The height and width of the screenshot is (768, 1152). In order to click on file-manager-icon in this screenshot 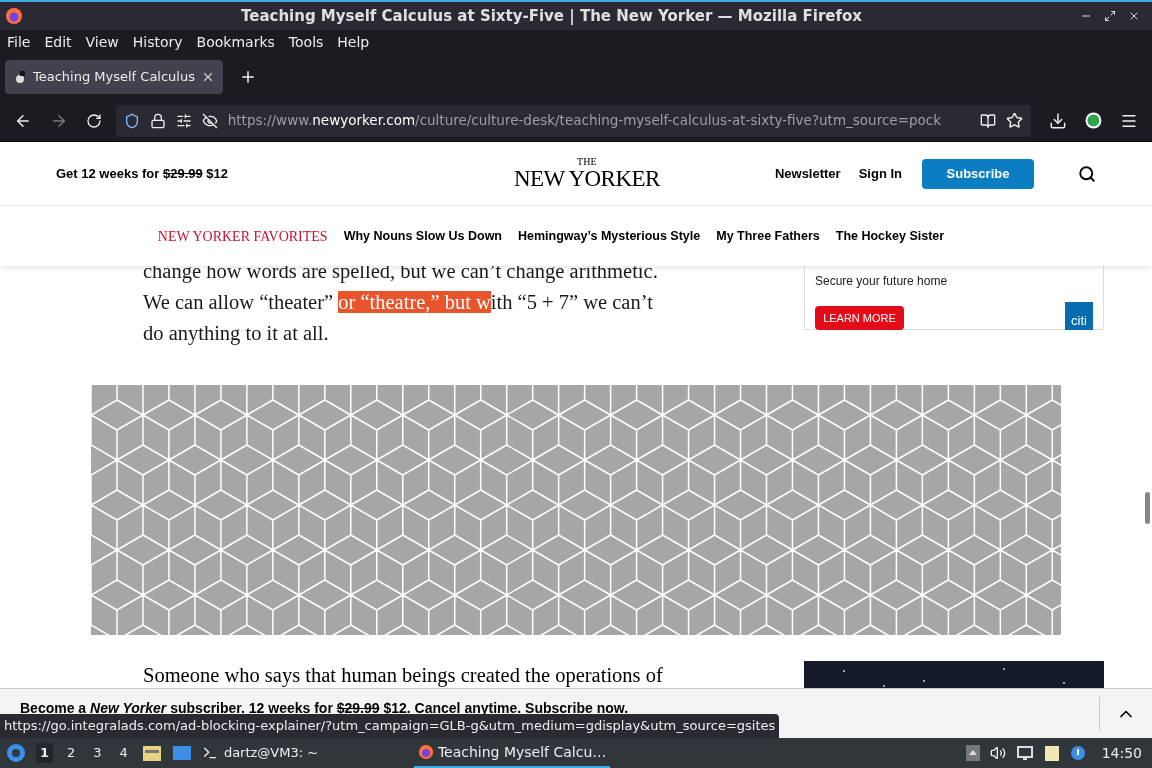, I will do `click(151, 753)`.